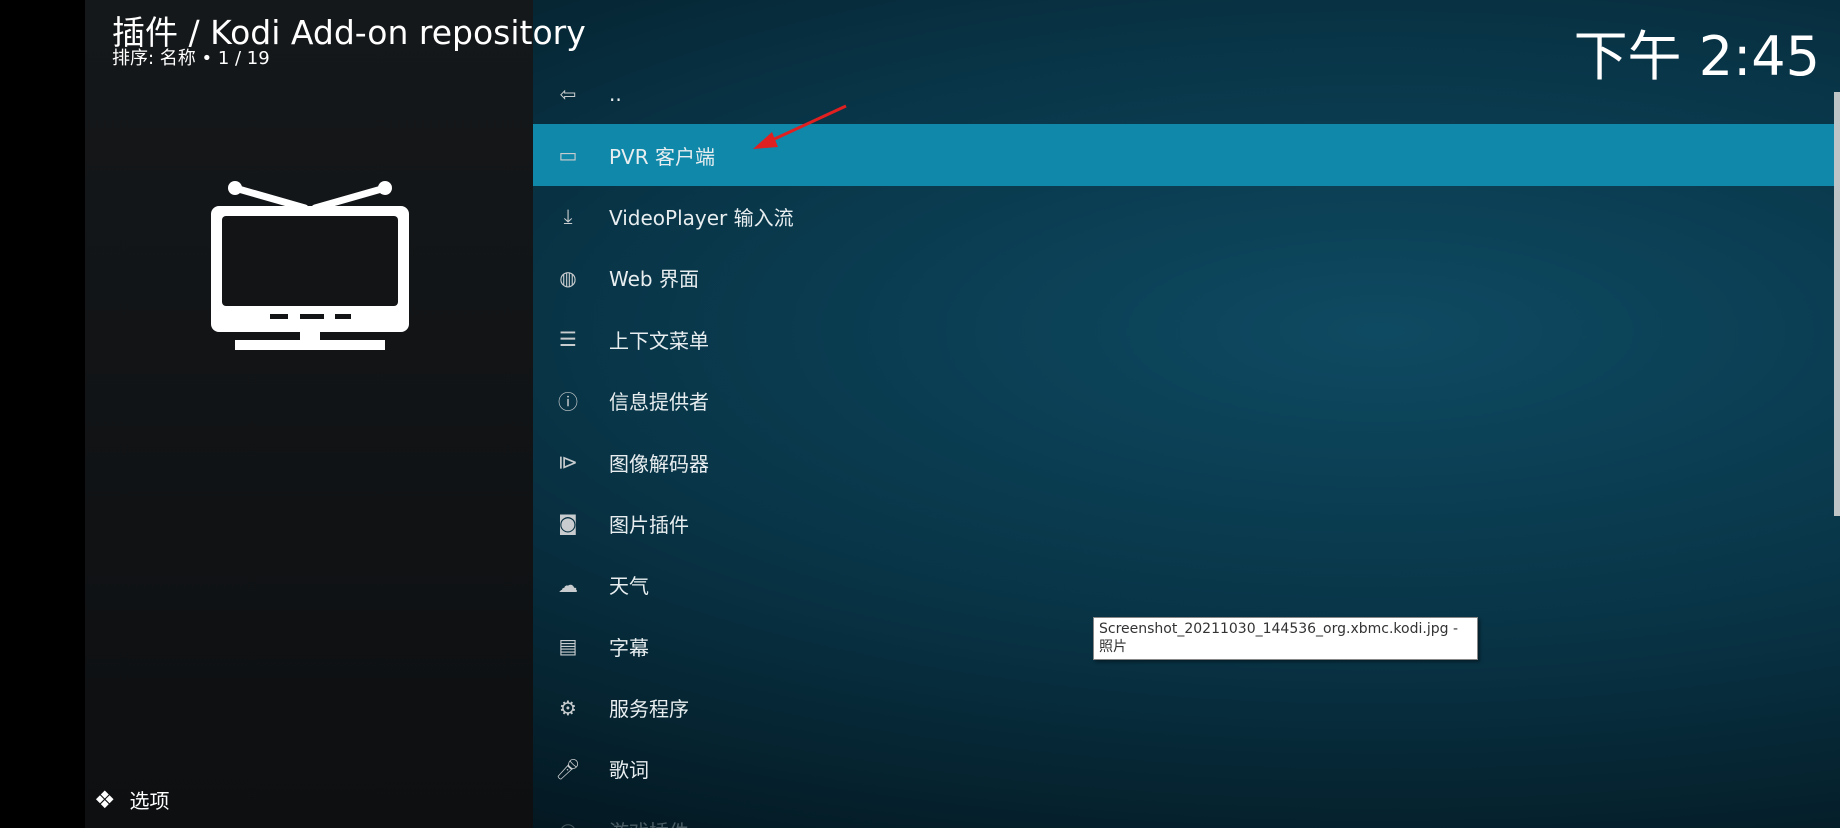 This screenshot has height=828, width=1840. Describe the element at coordinates (659, 463) in the screenshot. I see `list-item-label: 图像解码器` at that location.